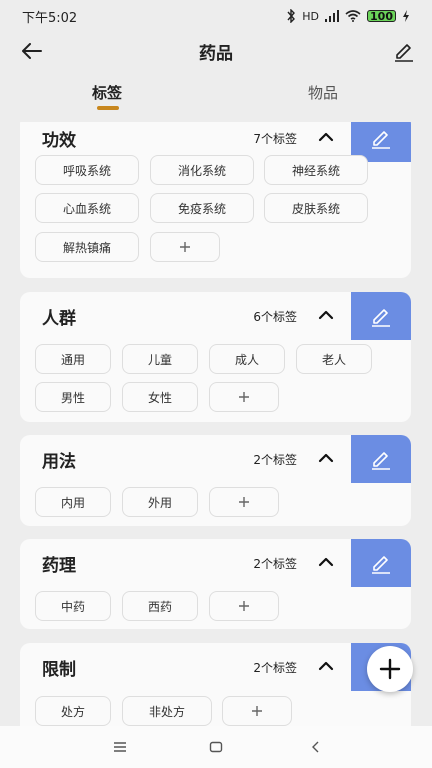 This screenshot has height=768, width=432. I want to click on category-title: 功效, so click(59, 141).